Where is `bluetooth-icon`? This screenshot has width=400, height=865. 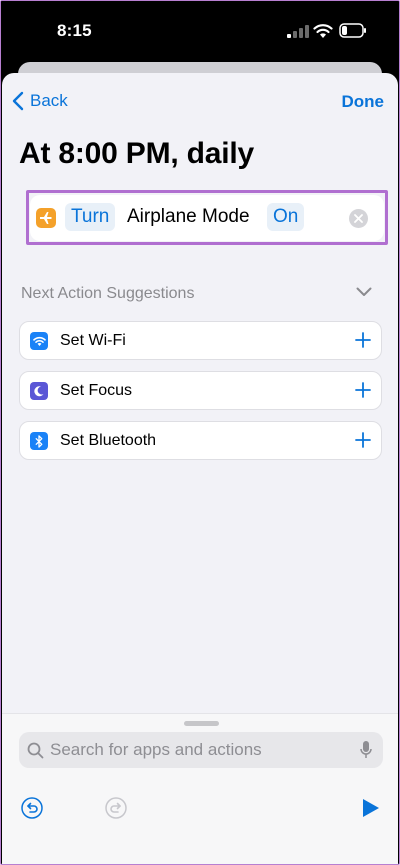 bluetooth-icon is located at coordinates (39, 441).